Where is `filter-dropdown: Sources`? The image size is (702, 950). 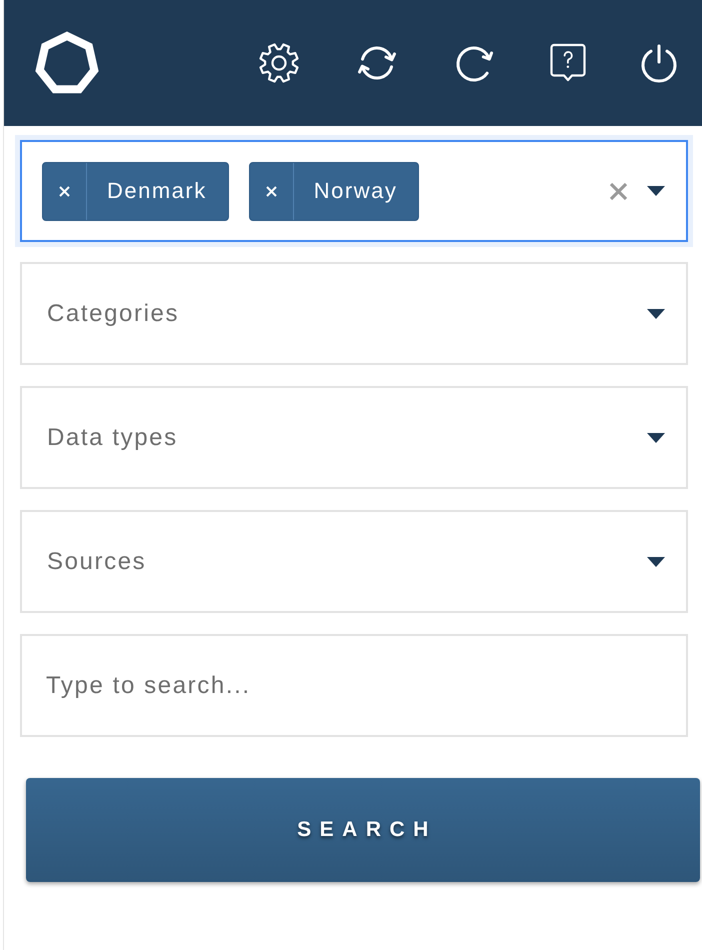
filter-dropdown: Sources is located at coordinates (354, 561).